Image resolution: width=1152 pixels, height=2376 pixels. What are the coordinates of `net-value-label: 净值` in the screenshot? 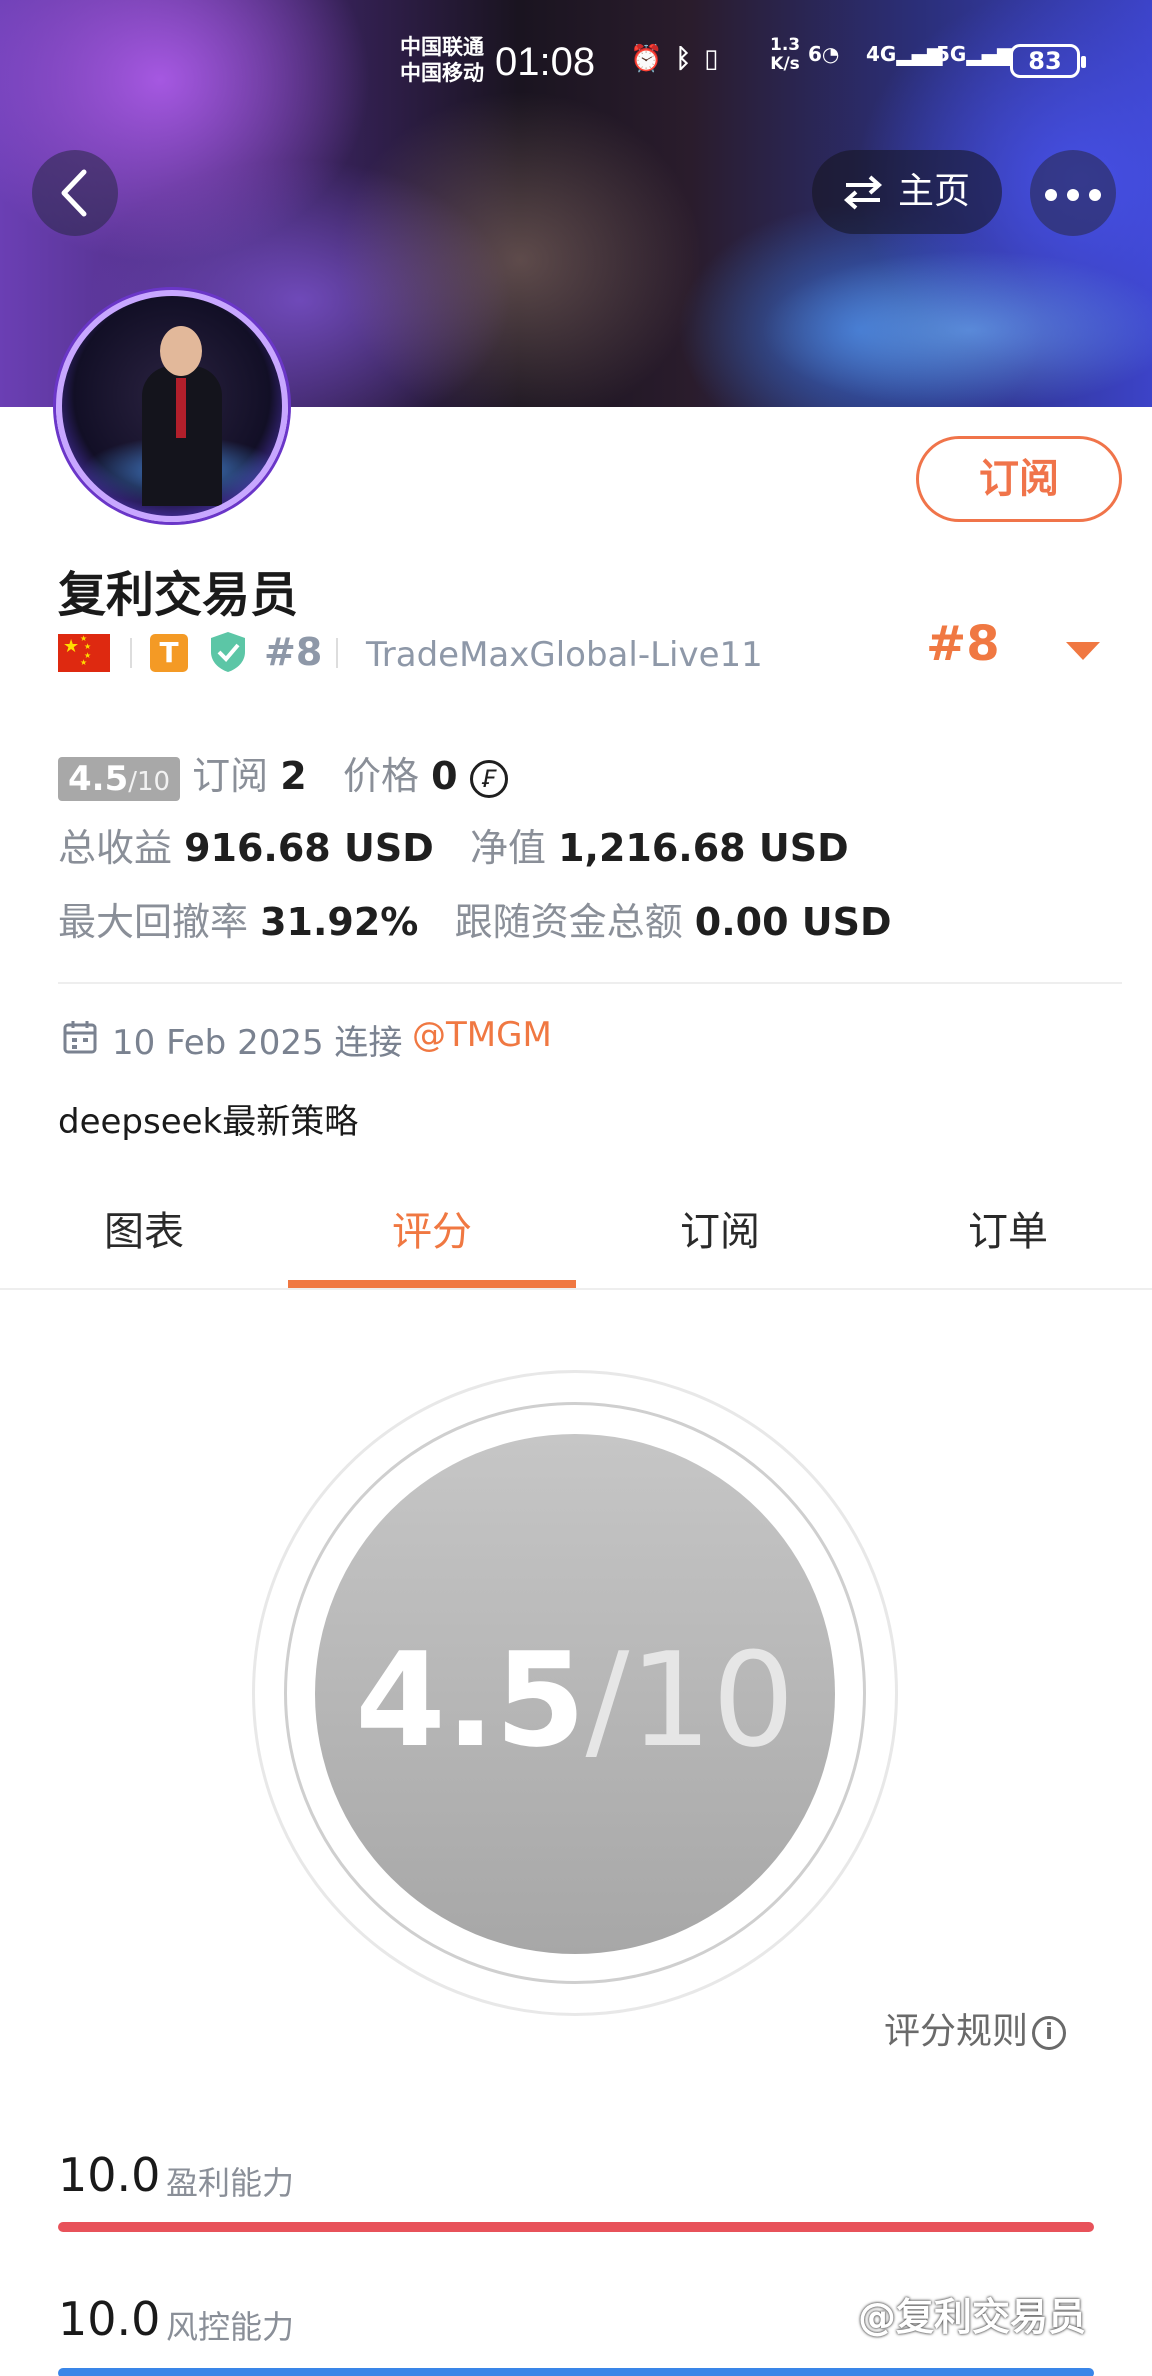 It's located at (508, 848).